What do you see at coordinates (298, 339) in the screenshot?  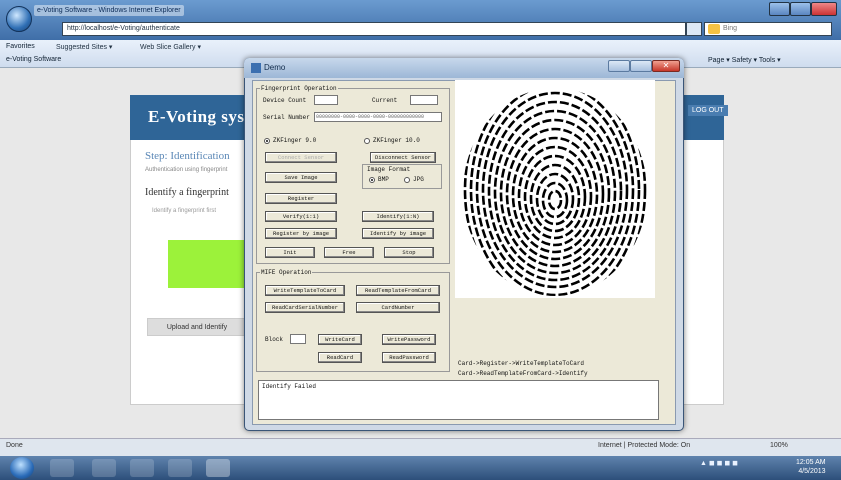 I see `block-field` at bounding box center [298, 339].